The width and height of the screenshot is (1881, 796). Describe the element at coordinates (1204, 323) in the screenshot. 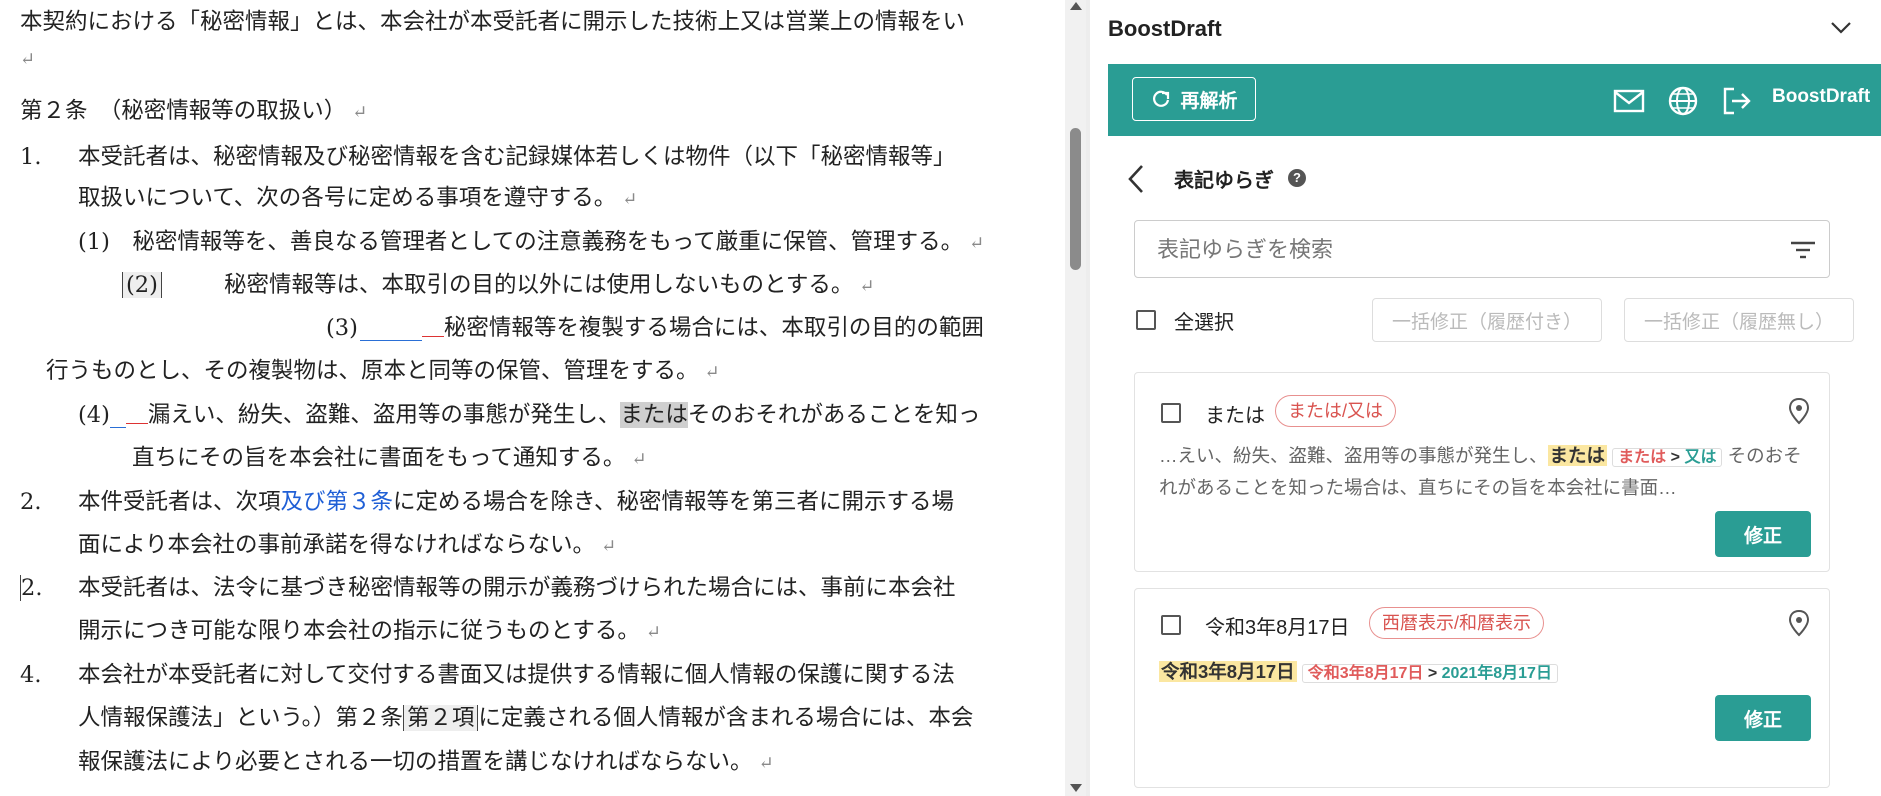

I see `select-all-label: 全選択` at that location.